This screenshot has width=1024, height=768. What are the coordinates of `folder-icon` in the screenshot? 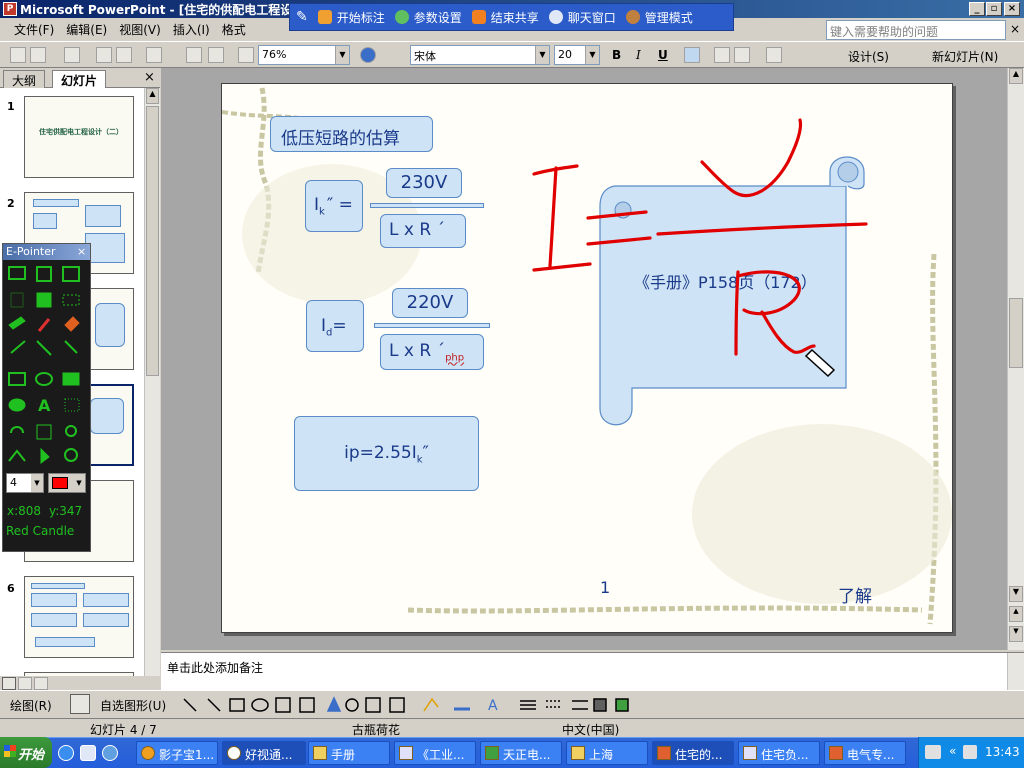 It's located at (578, 753).